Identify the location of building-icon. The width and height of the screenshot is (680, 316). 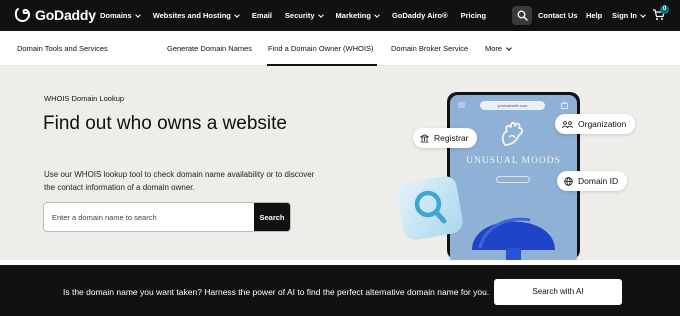
(424, 137).